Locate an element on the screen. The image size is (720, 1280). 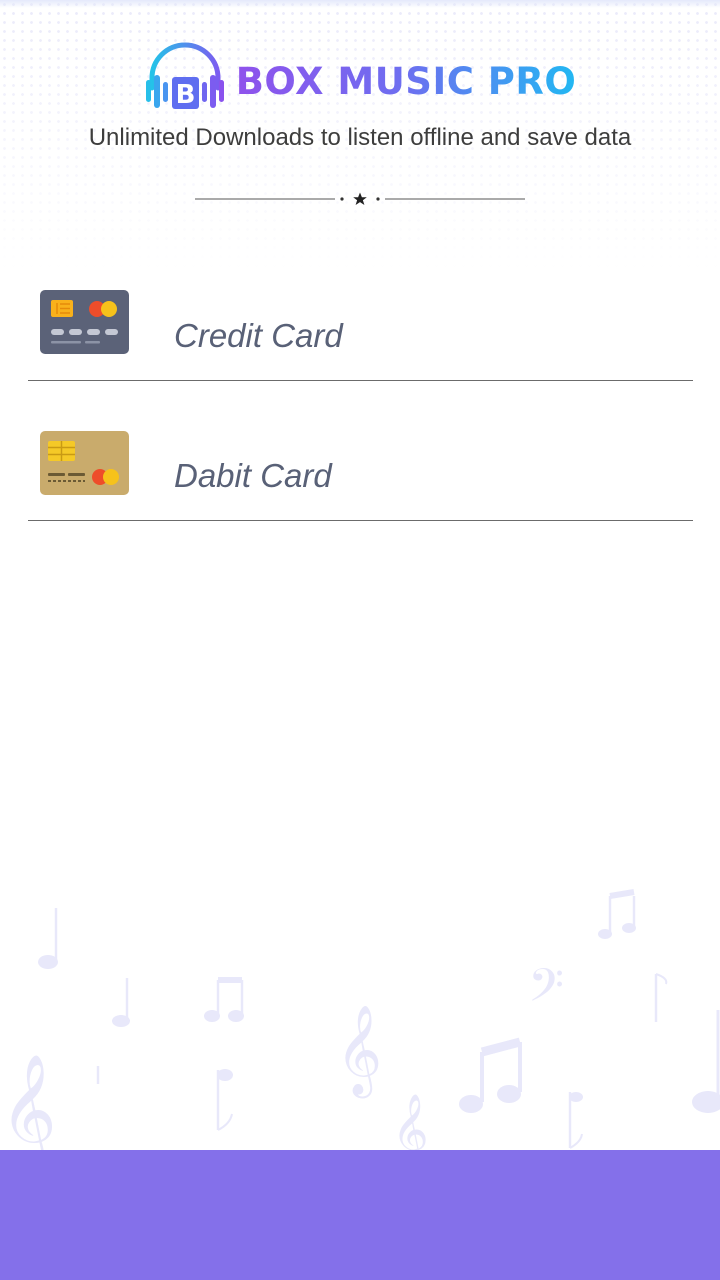
credit-card-icon is located at coordinates (84, 322).